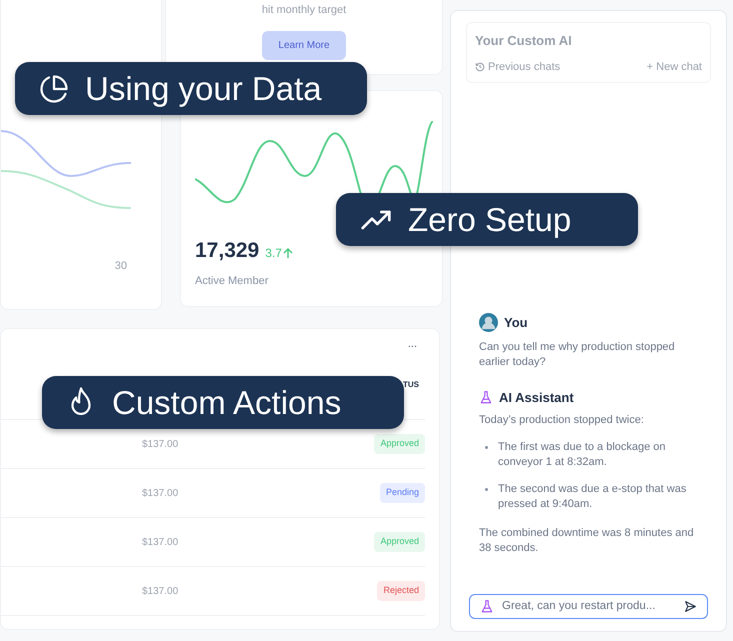 This screenshot has width=733, height=641. What do you see at coordinates (480, 67) in the screenshot?
I see `history-icon` at bounding box center [480, 67].